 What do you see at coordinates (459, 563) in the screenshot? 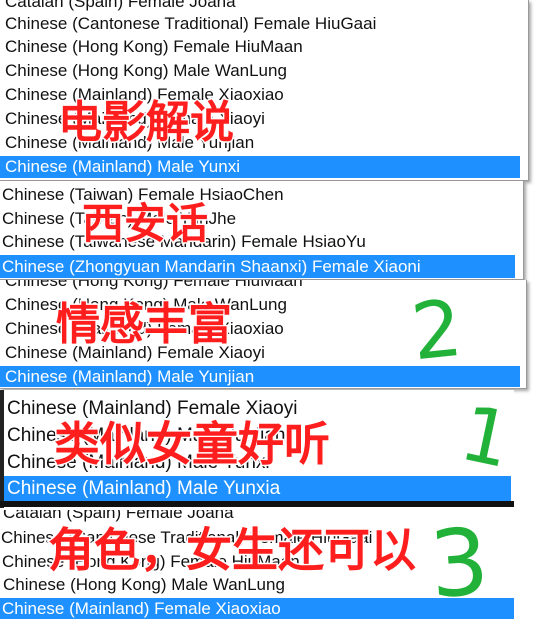
I see `rank-mark-3: 3` at bounding box center [459, 563].